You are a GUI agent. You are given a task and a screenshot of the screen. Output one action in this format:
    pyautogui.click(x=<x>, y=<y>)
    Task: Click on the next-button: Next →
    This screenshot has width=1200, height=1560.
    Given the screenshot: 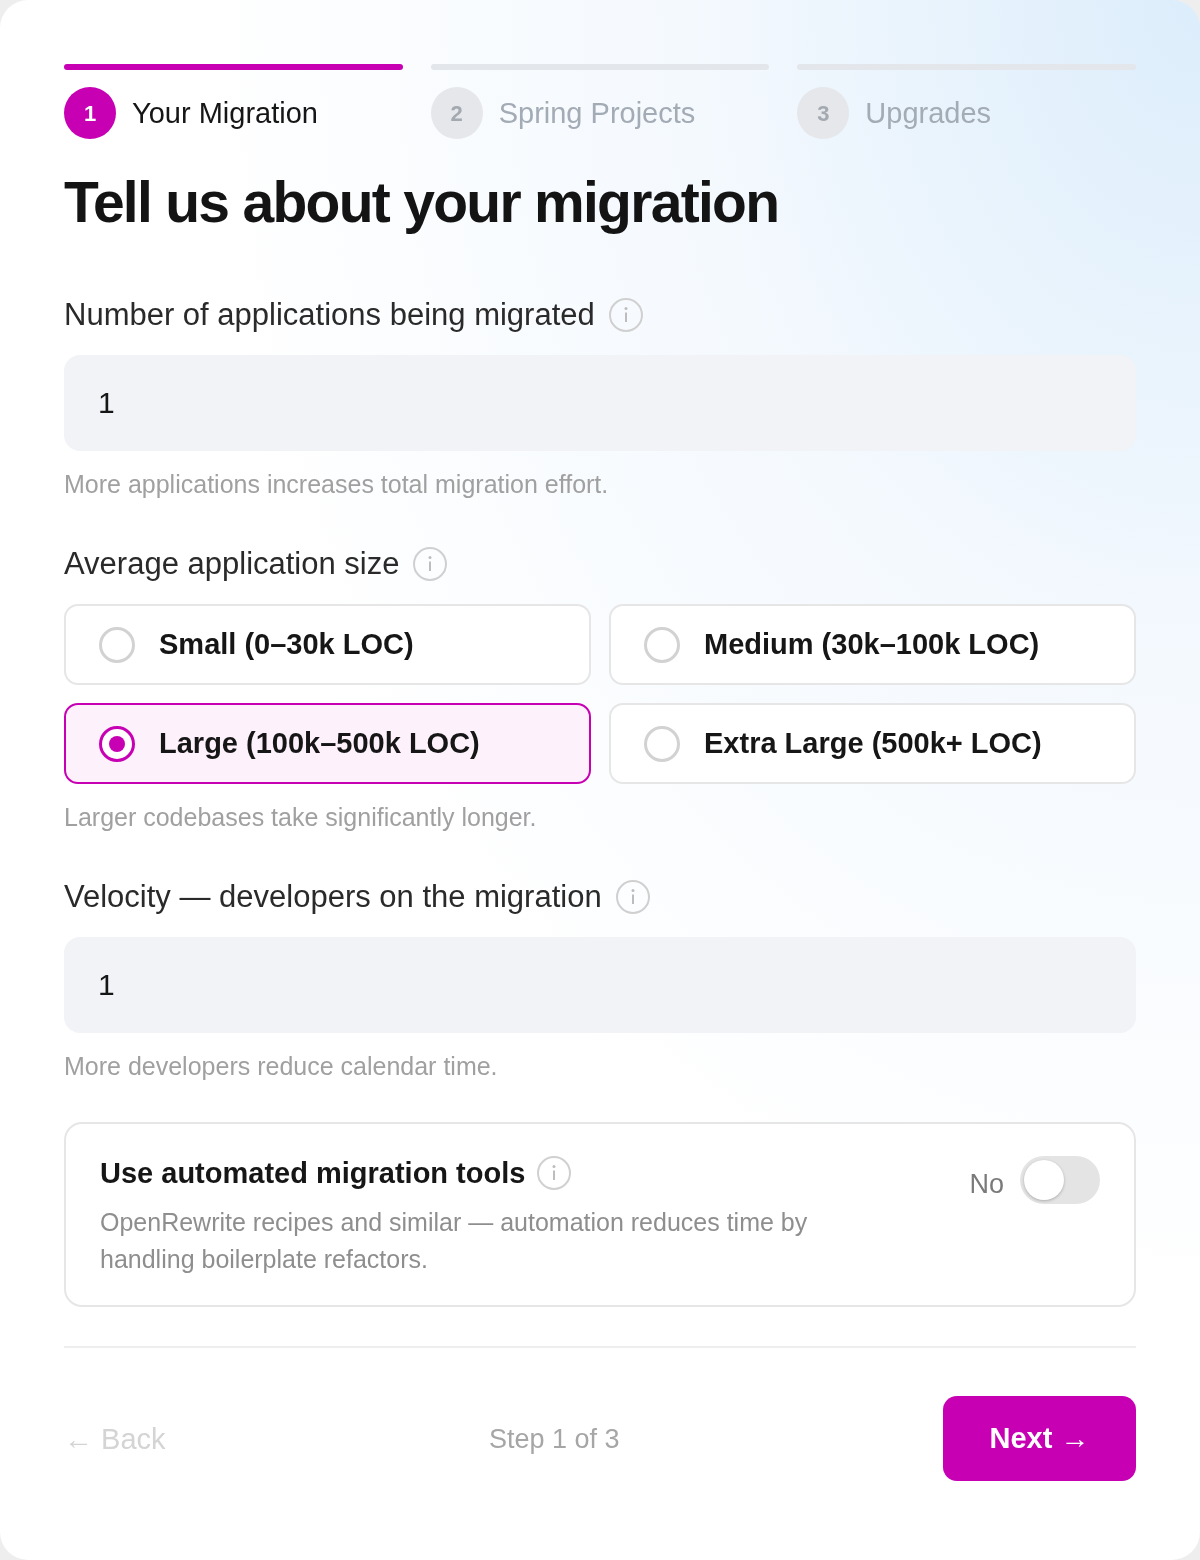 What is the action you would take?
    pyautogui.click(x=1039, y=1438)
    